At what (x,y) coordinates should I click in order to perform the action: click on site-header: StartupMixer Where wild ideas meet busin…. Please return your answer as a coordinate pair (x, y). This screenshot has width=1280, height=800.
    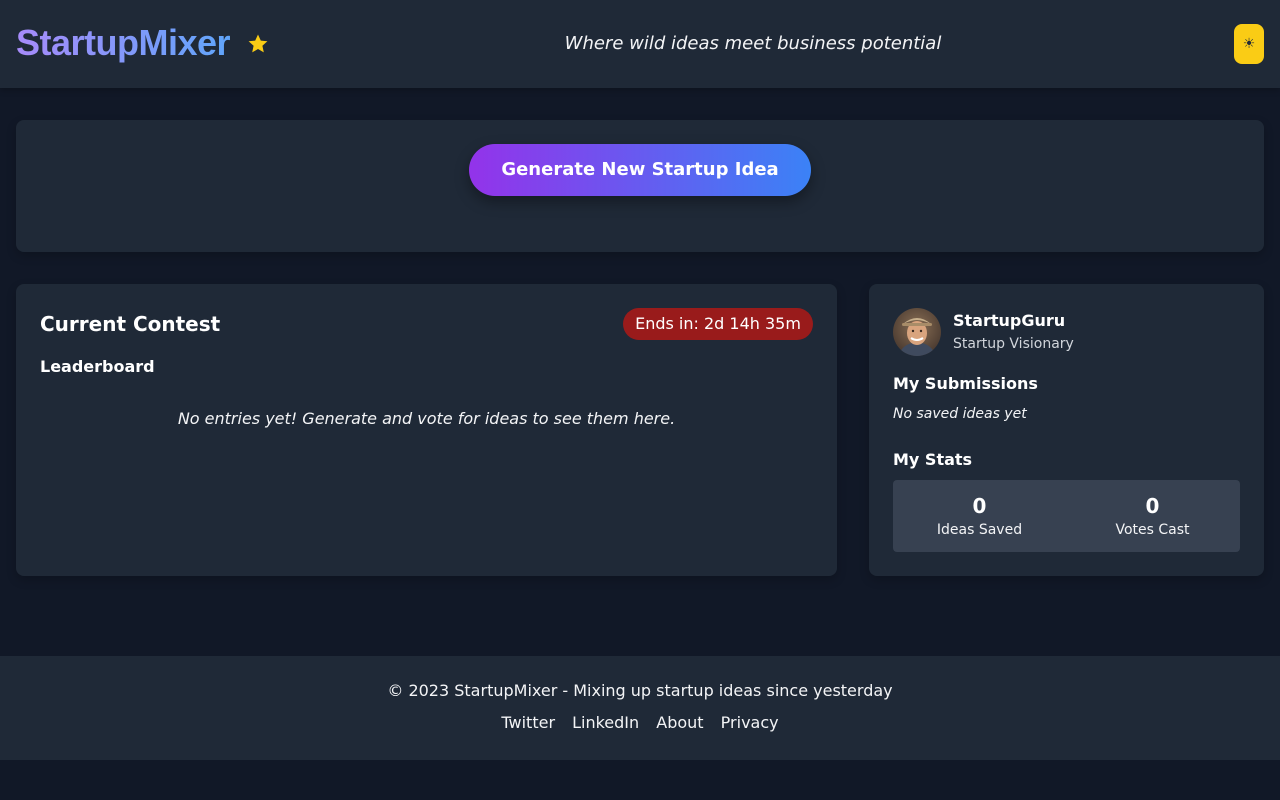
    Looking at the image, I should click on (640, 44).